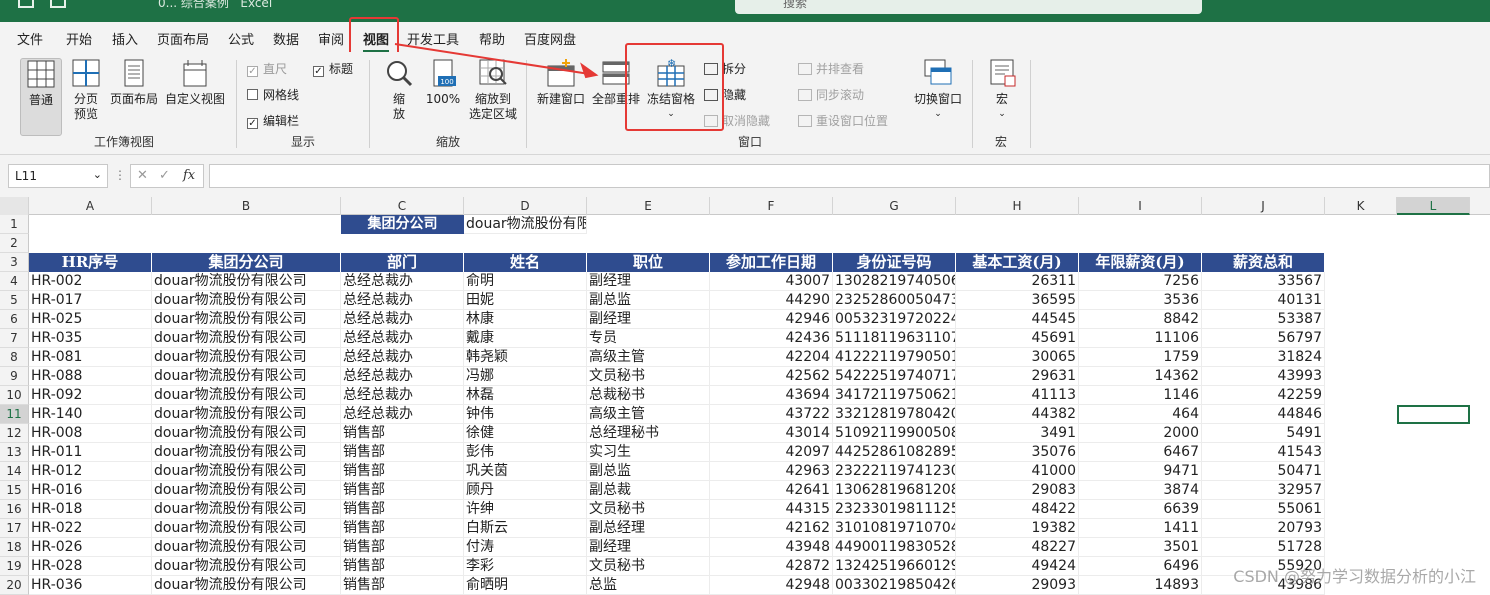  I want to click on table-cell: HR-012, so click(90, 471).